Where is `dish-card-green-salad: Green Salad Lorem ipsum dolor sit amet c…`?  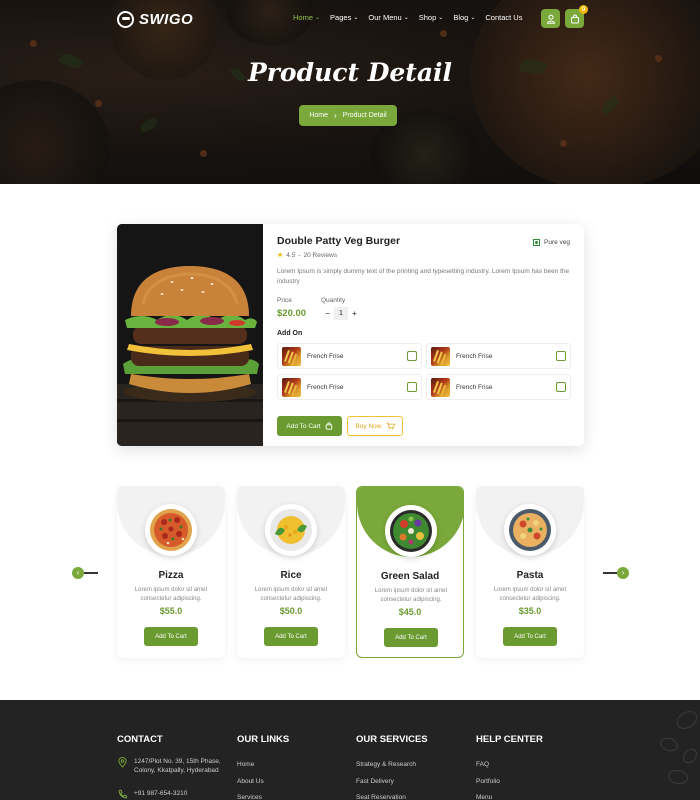
dish-card-green-salad: Green Salad Lorem ipsum dolor sit amet c… is located at coordinates (410, 572).